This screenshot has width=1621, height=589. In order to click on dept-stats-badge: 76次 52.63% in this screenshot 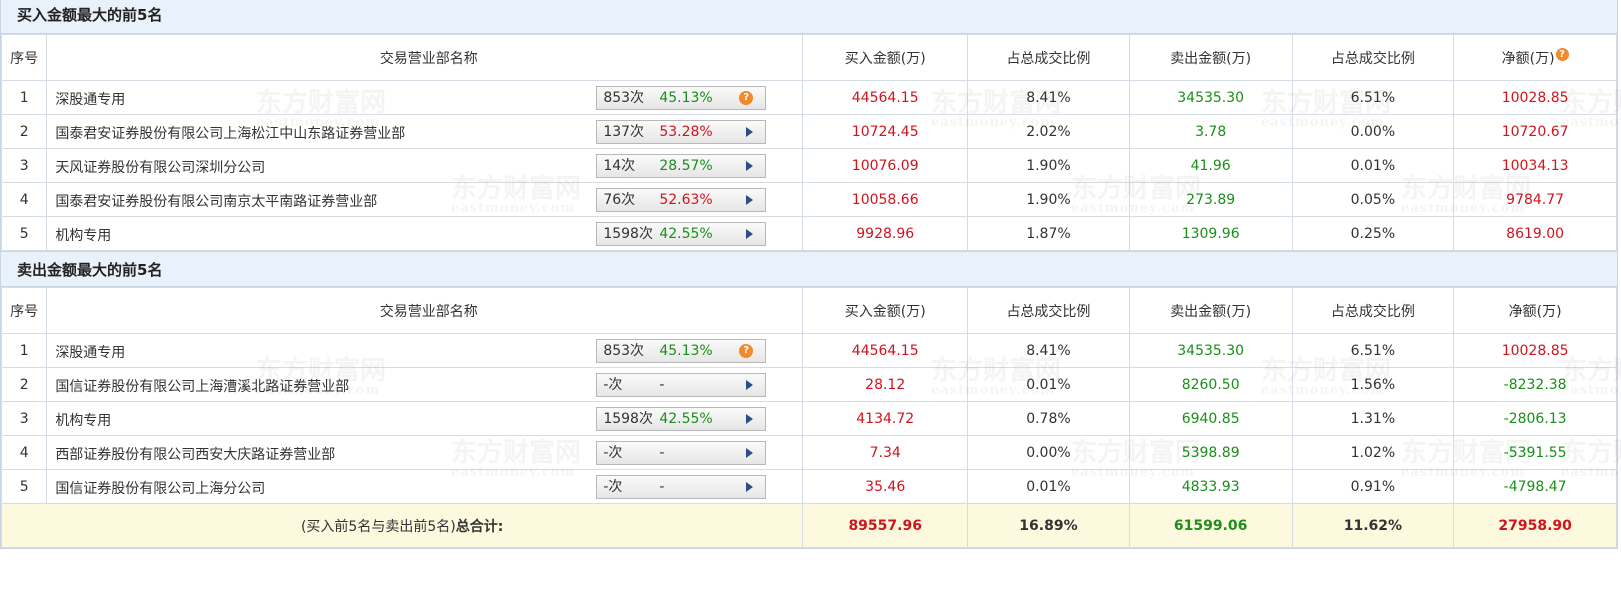, I will do `click(681, 200)`.